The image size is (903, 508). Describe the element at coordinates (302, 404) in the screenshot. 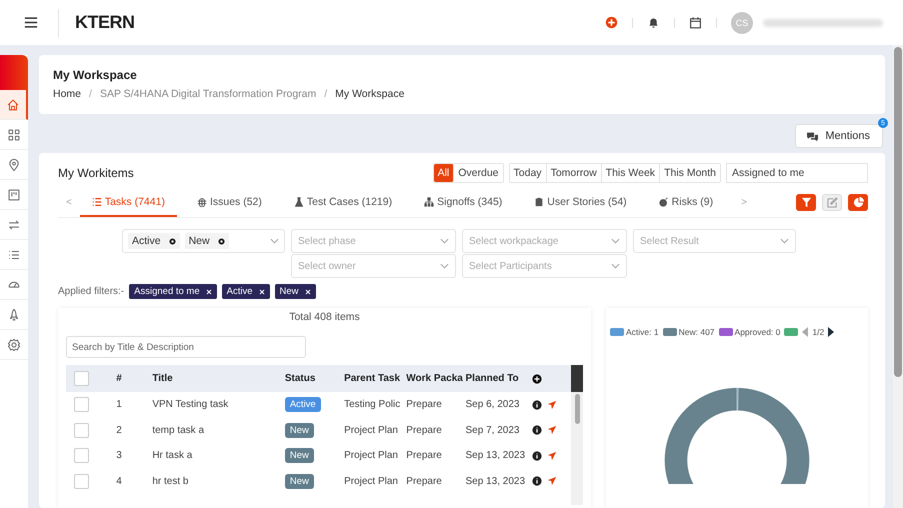

I see `status-badge: Active` at that location.